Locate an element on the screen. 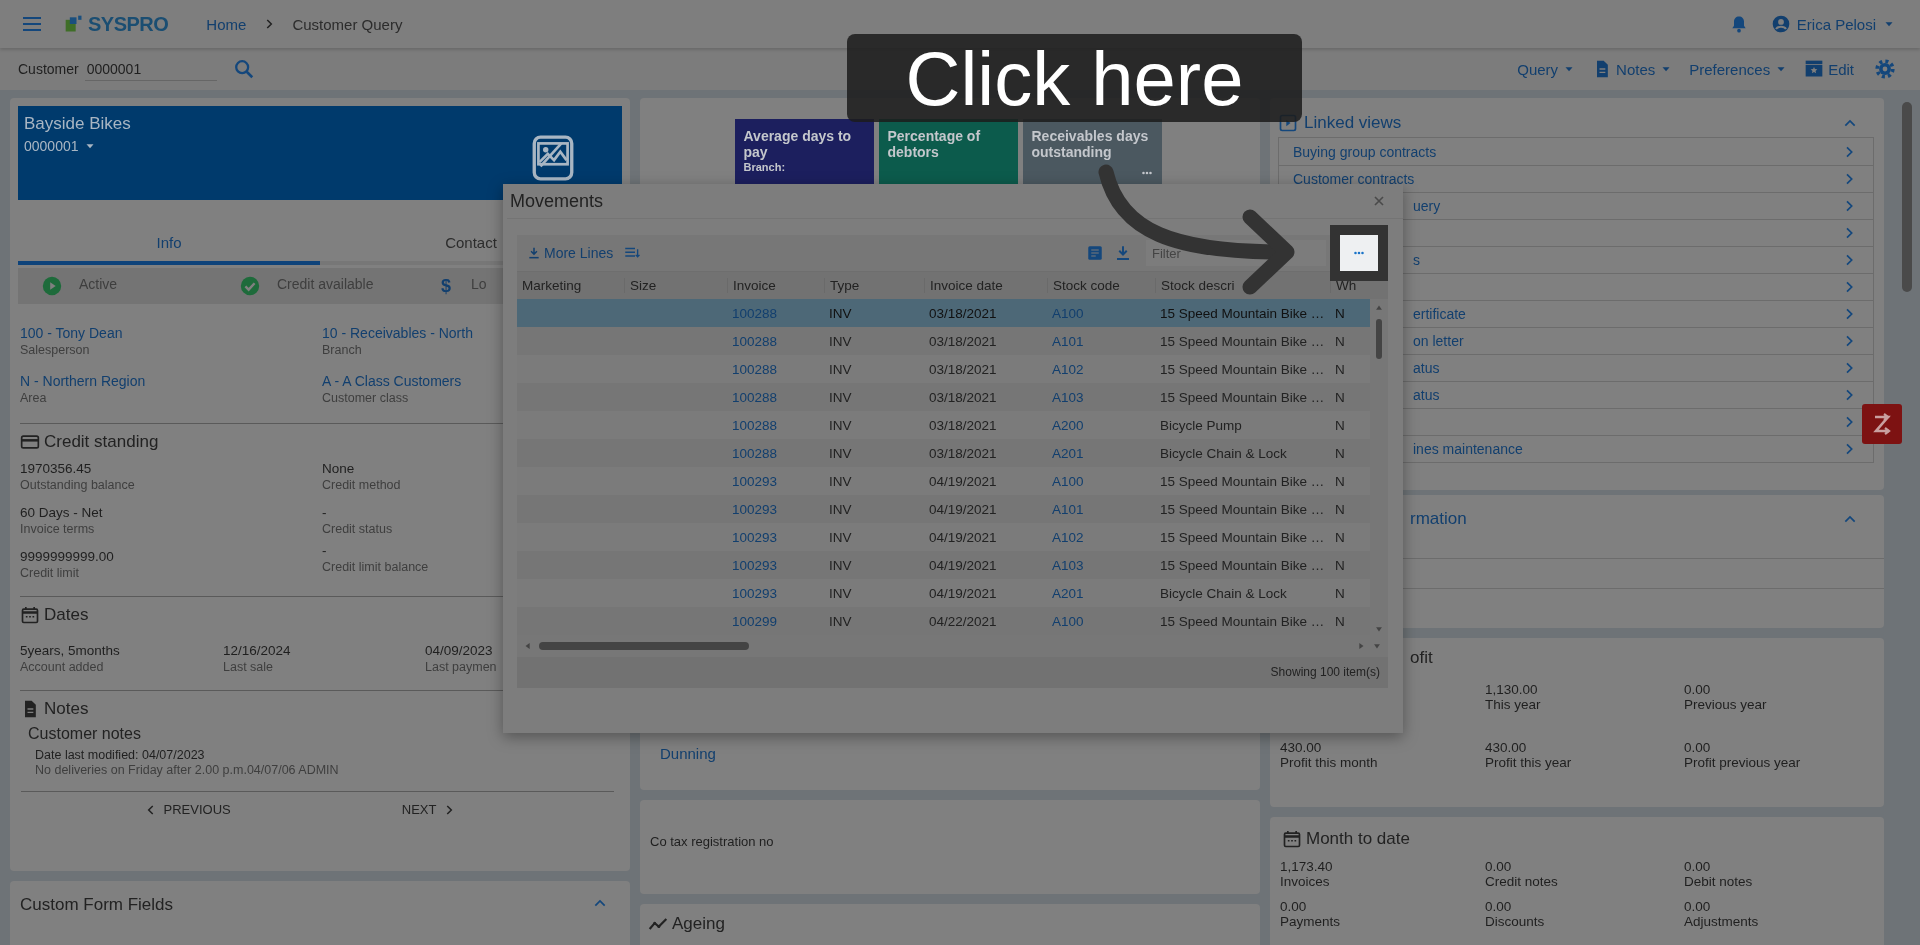 The width and height of the screenshot is (1920, 945). table-link: A200 is located at coordinates (1101, 425).